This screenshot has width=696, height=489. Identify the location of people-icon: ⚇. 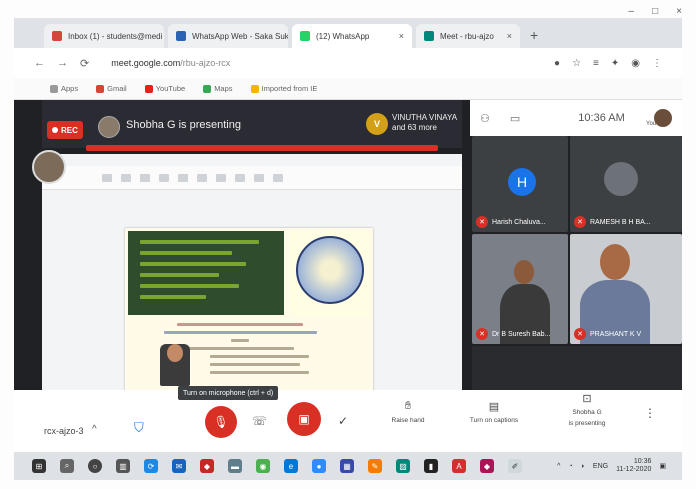
(485, 118).